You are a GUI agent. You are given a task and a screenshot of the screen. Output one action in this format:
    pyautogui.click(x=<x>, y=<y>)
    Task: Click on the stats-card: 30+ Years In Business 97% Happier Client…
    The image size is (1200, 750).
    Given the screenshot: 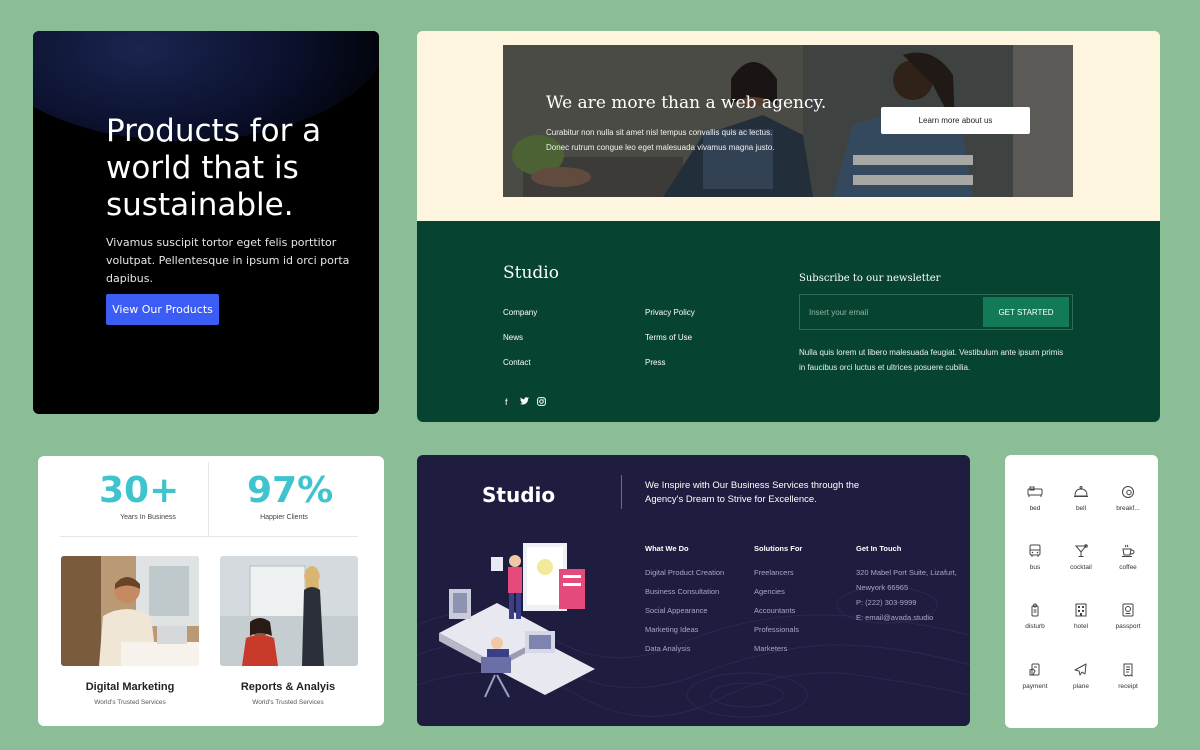 What is the action you would take?
    pyautogui.click(x=211, y=591)
    